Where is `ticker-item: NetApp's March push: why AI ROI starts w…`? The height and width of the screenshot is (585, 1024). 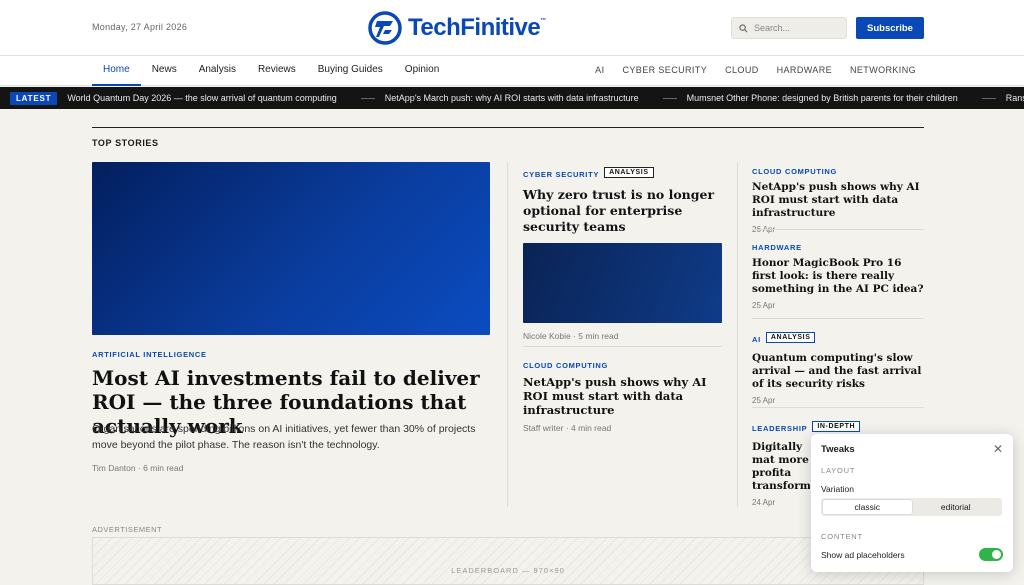 ticker-item: NetApp's March push: why AI ROI starts w… is located at coordinates (493, 98).